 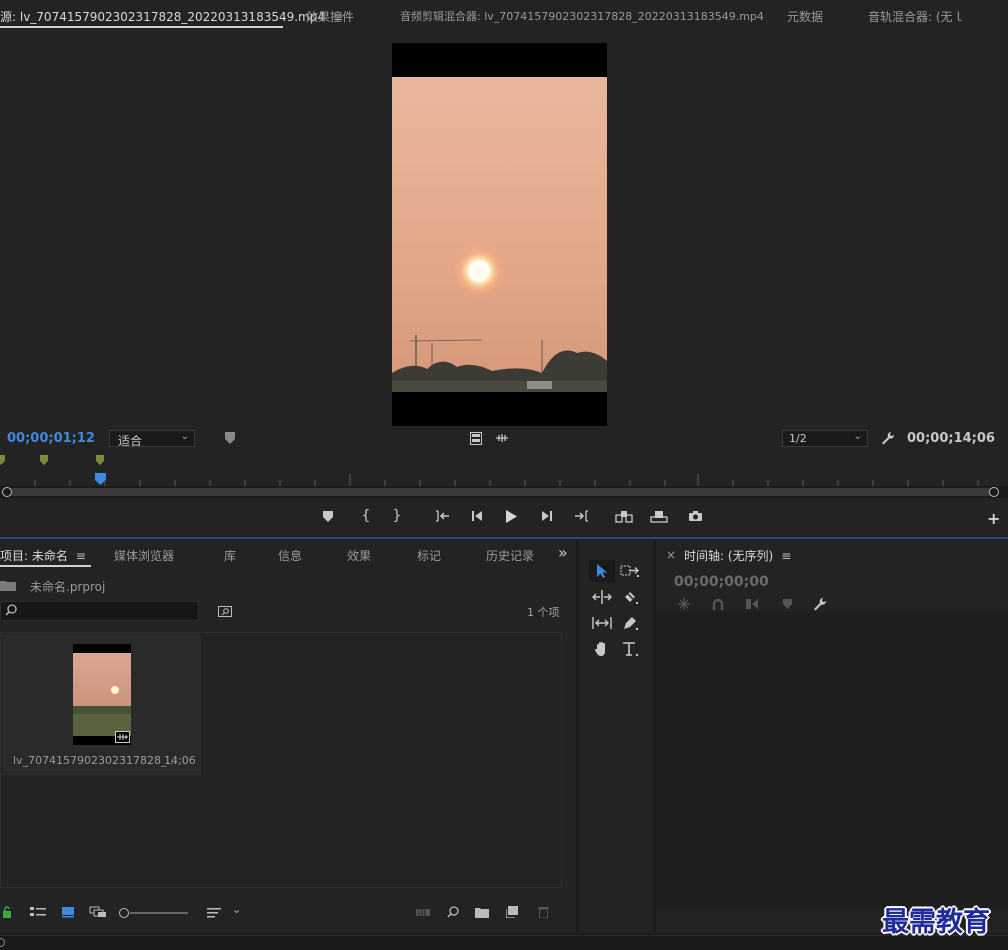 What do you see at coordinates (512, 912) in the screenshot?
I see `new-item-icon` at bounding box center [512, 912].